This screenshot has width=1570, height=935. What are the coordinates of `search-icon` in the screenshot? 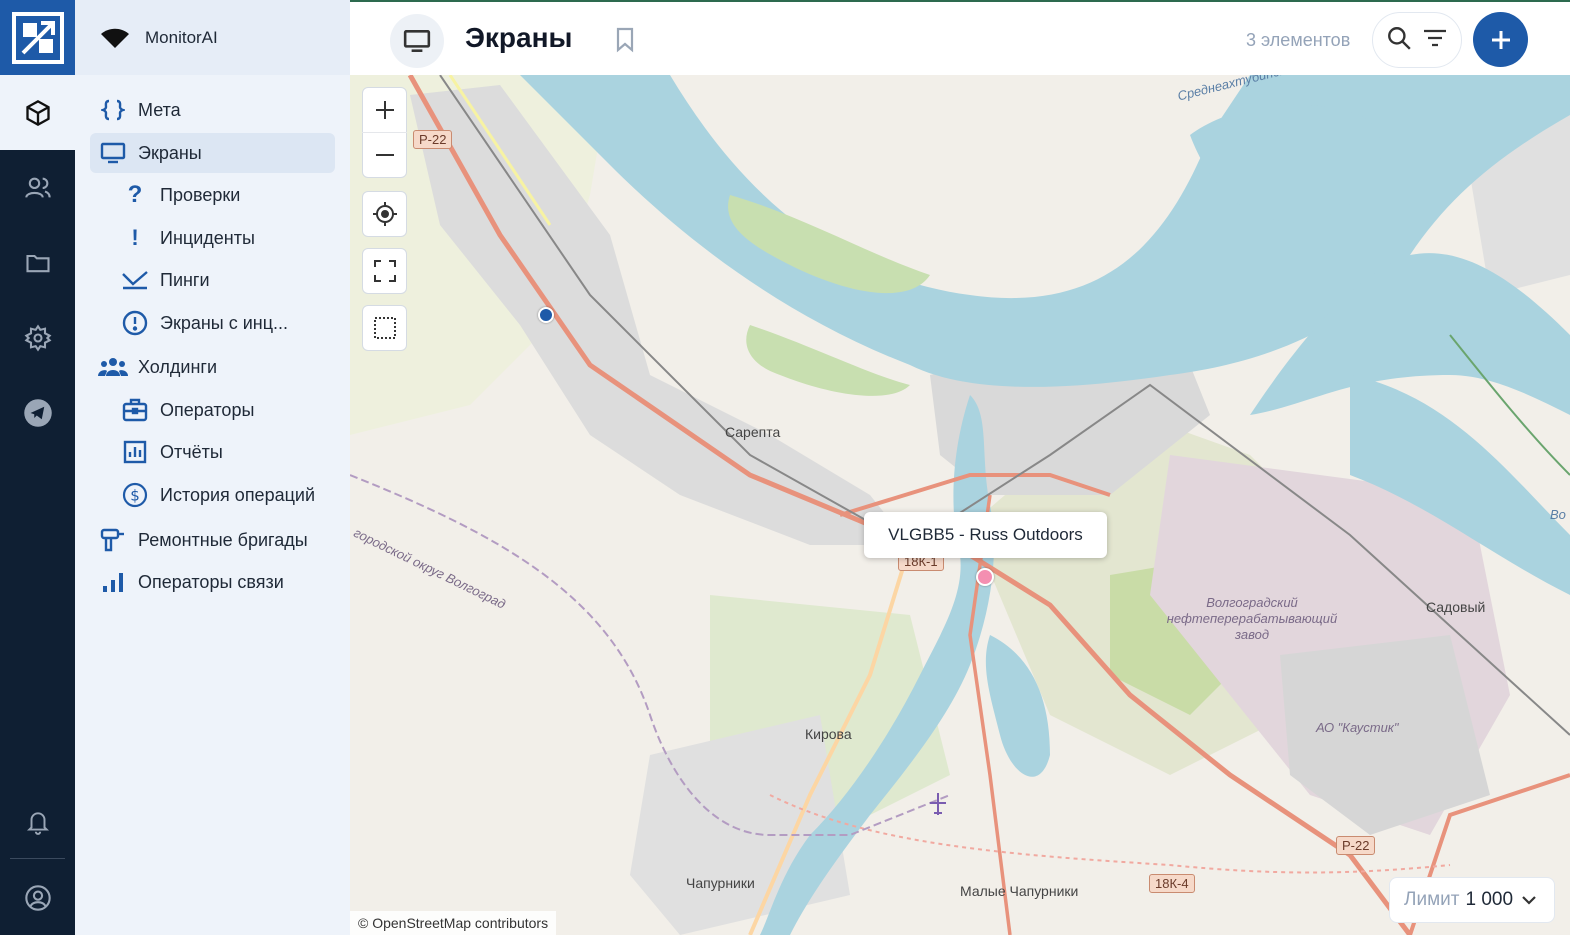 It's located at (1399, 40).